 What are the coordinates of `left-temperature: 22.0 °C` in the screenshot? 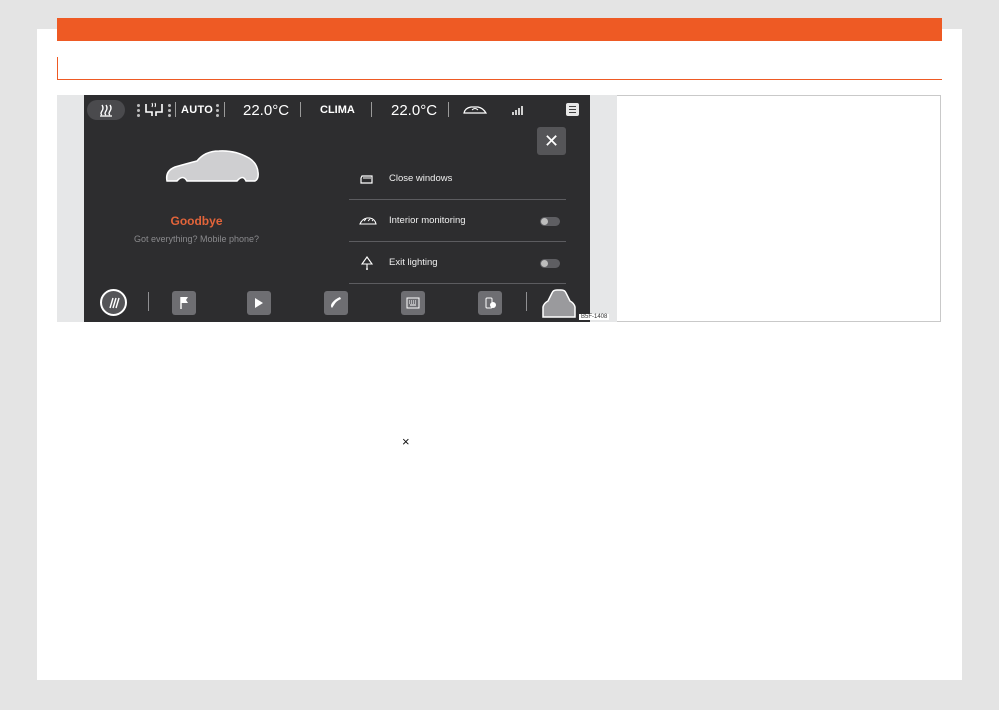 It's located at (266, 110).